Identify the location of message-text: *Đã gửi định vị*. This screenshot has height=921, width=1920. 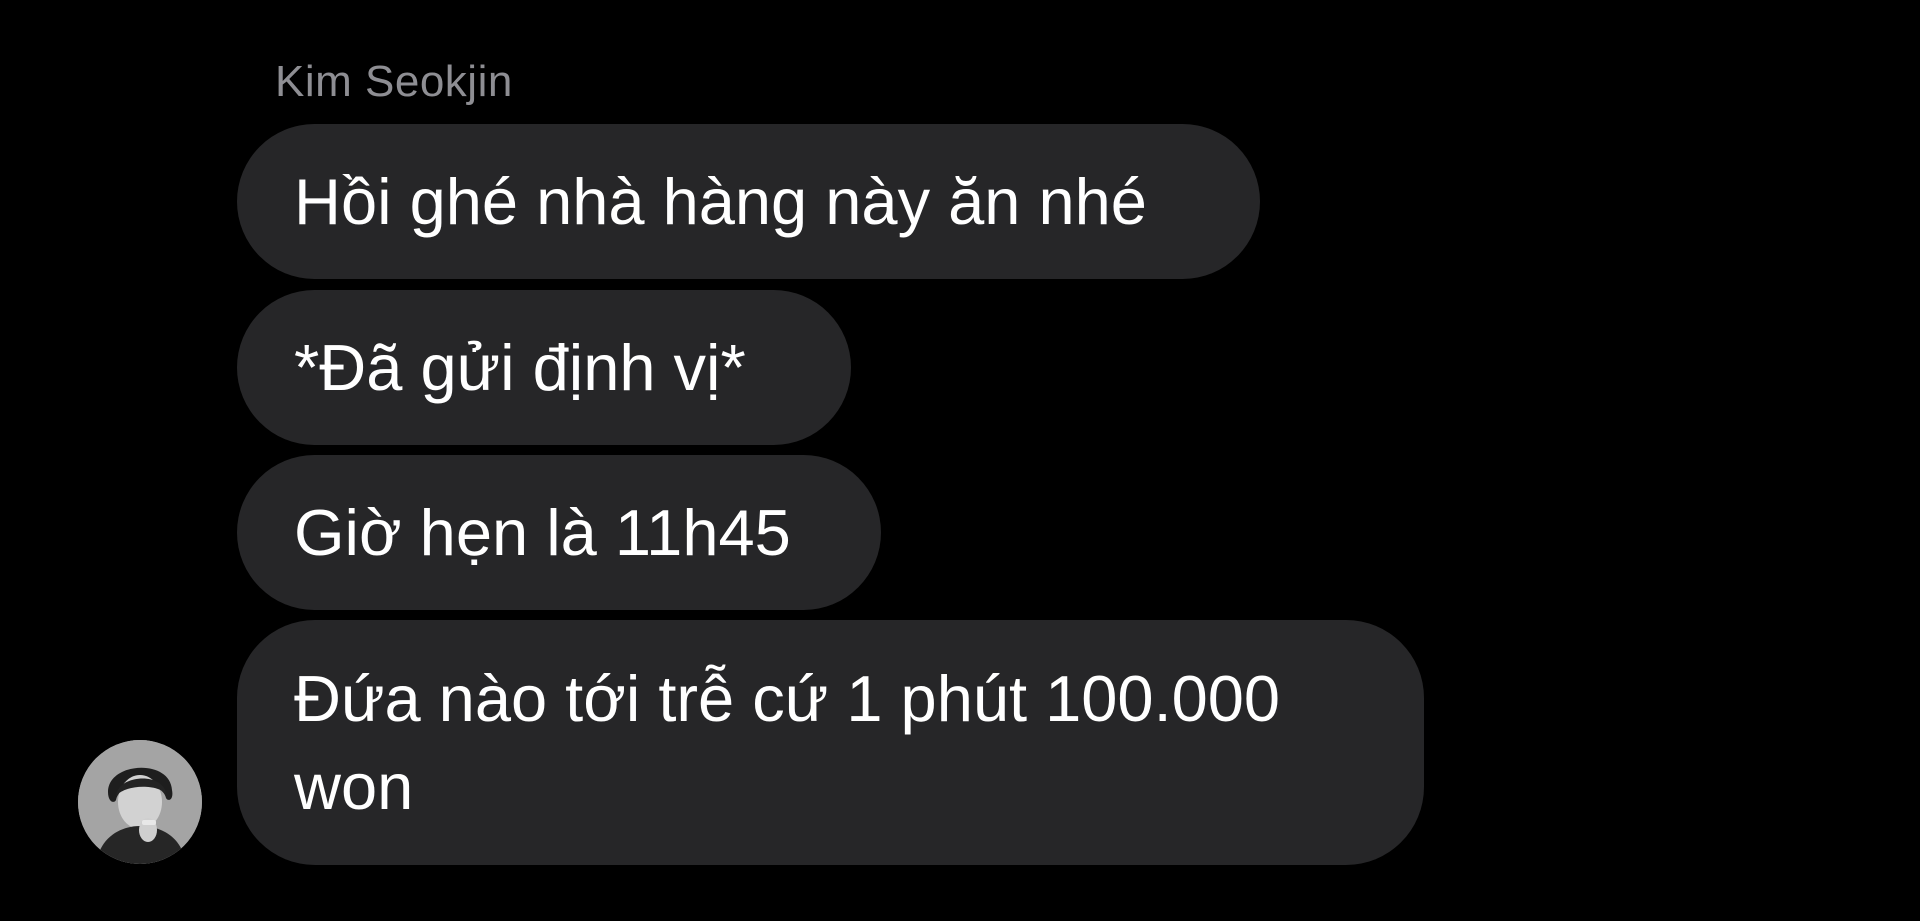
(520, 367).